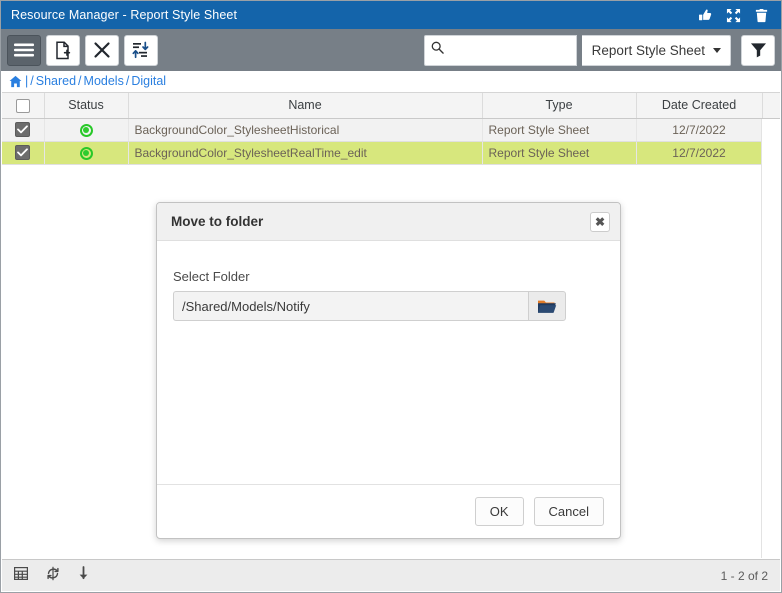 The image size is (782, 593). I want to click on record-count-label: 1 - 2 of 2, so click(744, 575).